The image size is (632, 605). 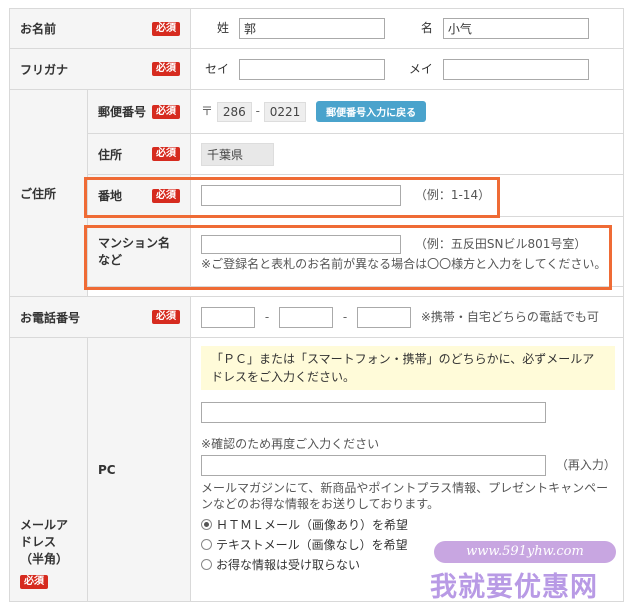 What do you see at coordinates (285, 111) in the screenshot?
I see `postal-code-part2: 0221` at bounding box center [285, 111].